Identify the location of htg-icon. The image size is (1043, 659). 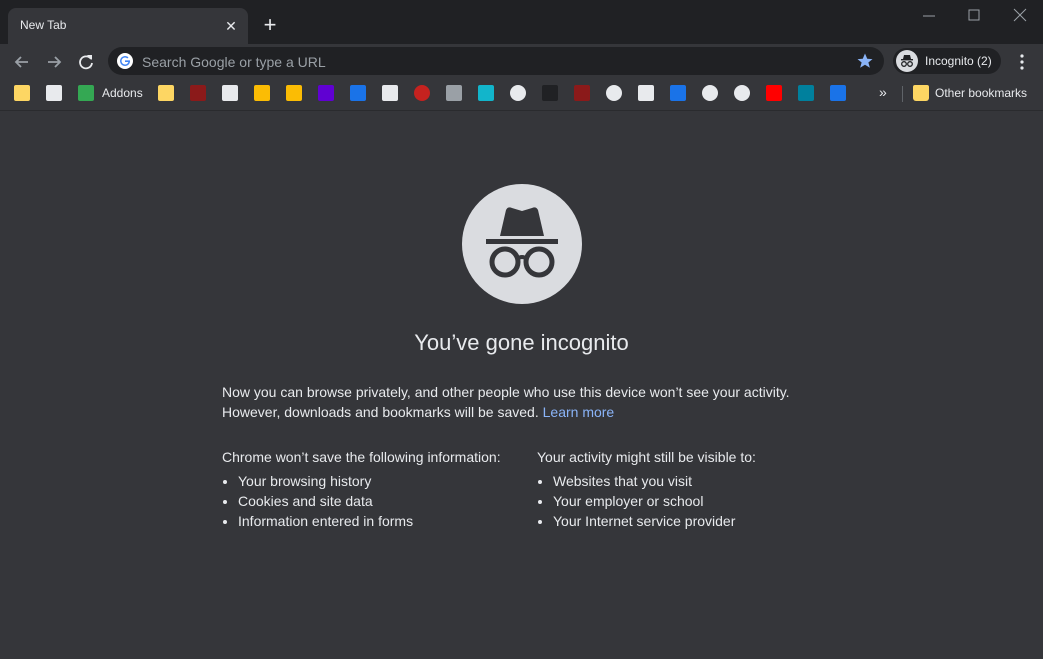
(550, 93).